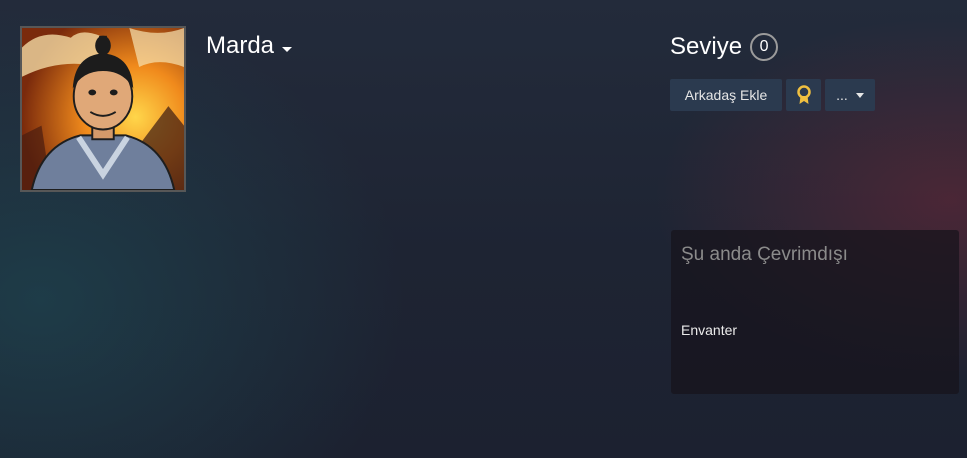 The height and width of the screenshot is (458, 967). I want to click on level-badge: 0, so click(764, 47).